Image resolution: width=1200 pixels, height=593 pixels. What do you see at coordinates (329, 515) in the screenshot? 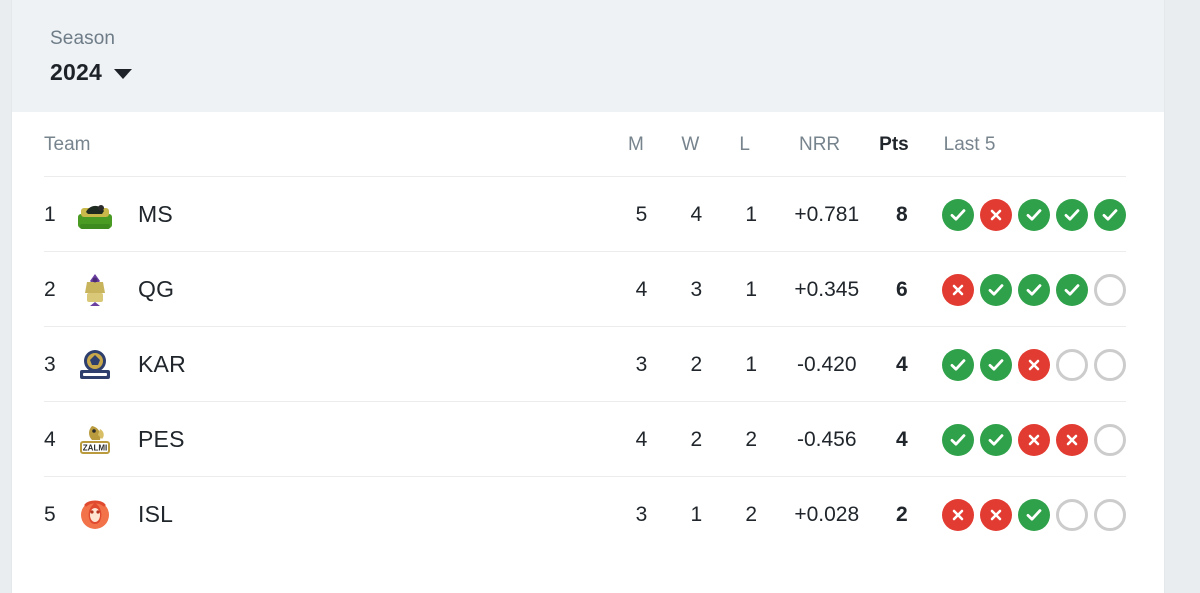
I see `team-cell: 5 ISL` at bounding box center [329, 515].